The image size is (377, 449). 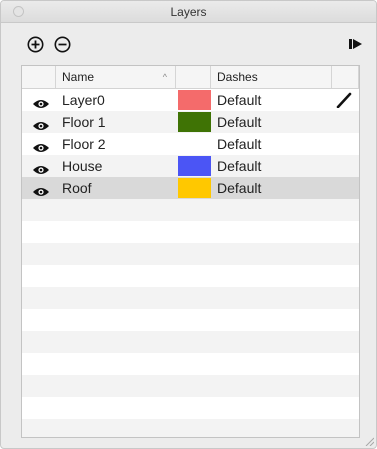 What do you see at coordinates (271, 77) in the screenshot?
I see `dashes-column-header: Dashes` at bounding box center [271, 77].